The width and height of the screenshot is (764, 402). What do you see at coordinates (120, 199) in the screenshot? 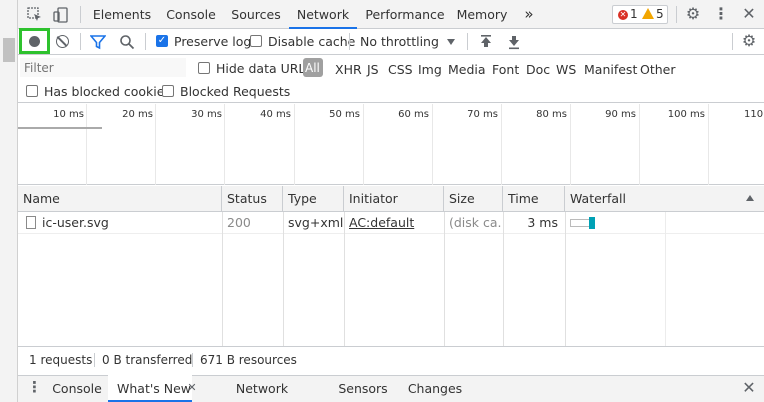
I see `column-header-name: Name` at bounding box center [120, 199].